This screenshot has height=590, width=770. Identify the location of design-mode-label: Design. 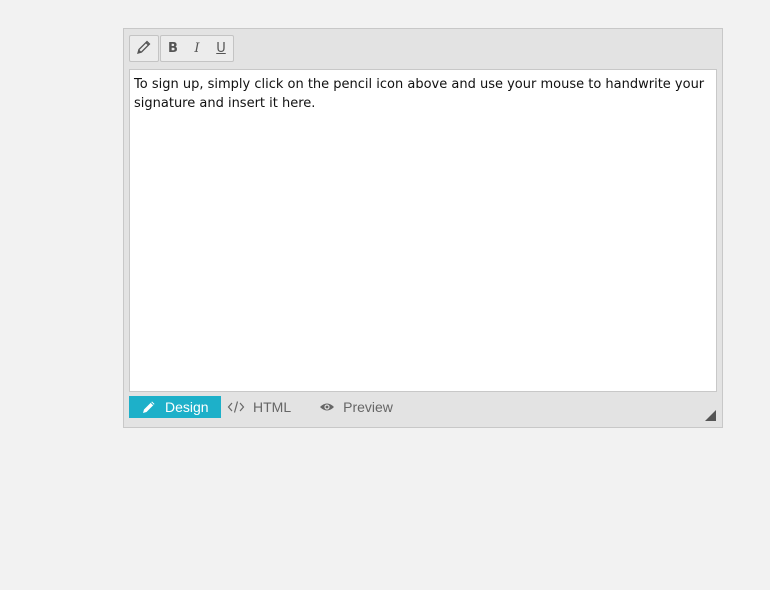
(187, 407).